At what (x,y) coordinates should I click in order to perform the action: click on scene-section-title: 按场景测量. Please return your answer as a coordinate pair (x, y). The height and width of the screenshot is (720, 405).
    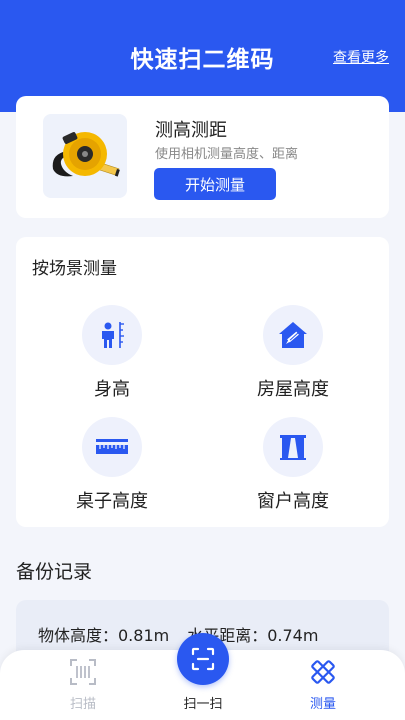
    Looking at the image, I should click on (74, 269).